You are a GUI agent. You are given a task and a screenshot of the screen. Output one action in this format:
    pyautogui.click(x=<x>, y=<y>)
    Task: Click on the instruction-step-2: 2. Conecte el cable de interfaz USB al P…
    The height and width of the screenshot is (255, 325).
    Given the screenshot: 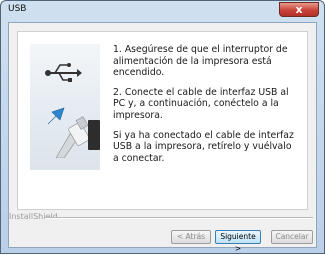 What is the action you would take?
    pyautogui.click(x=201, y=103)
    